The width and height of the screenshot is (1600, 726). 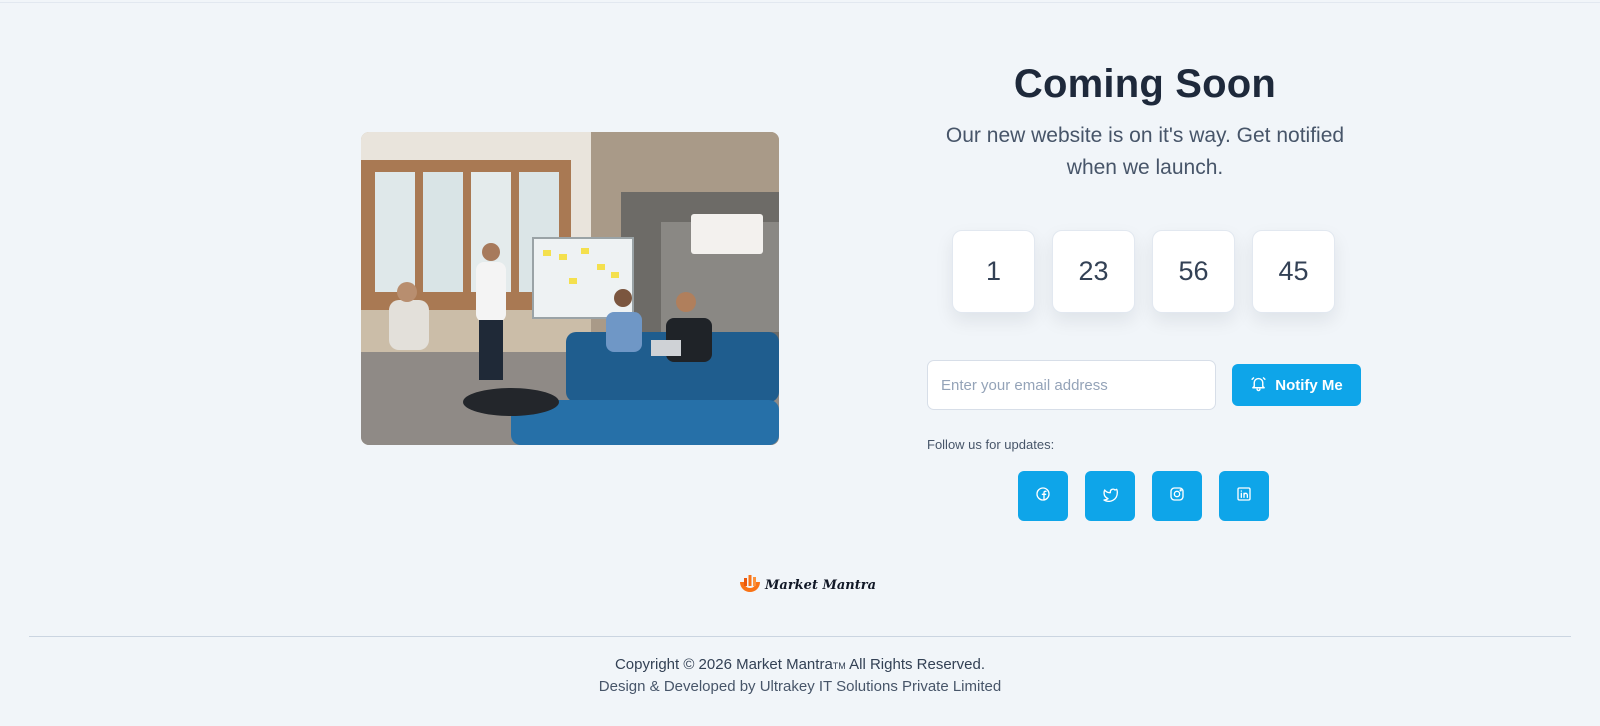 I want to click on bell-icon, so click(x=1258, y=385).